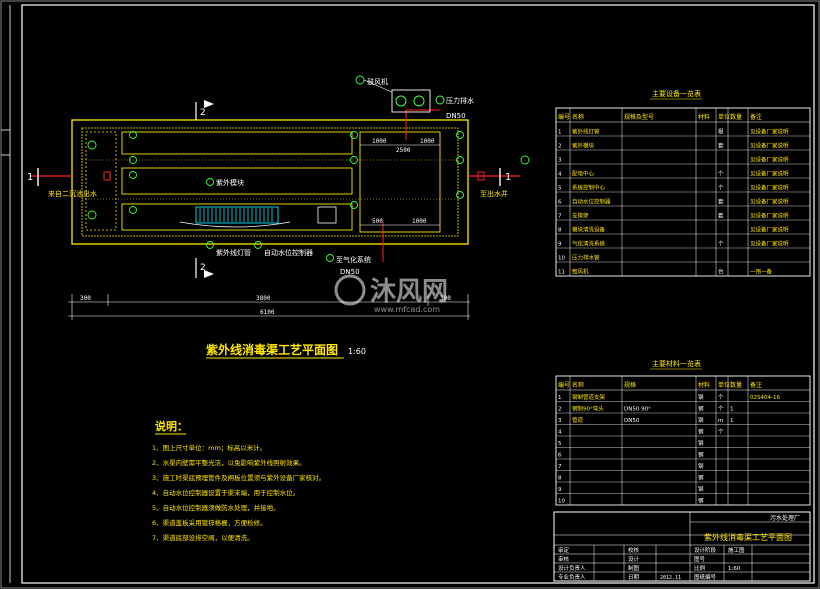  I want to click on plan-inlet-note: 来自二沉池出水, so click(72, 193).